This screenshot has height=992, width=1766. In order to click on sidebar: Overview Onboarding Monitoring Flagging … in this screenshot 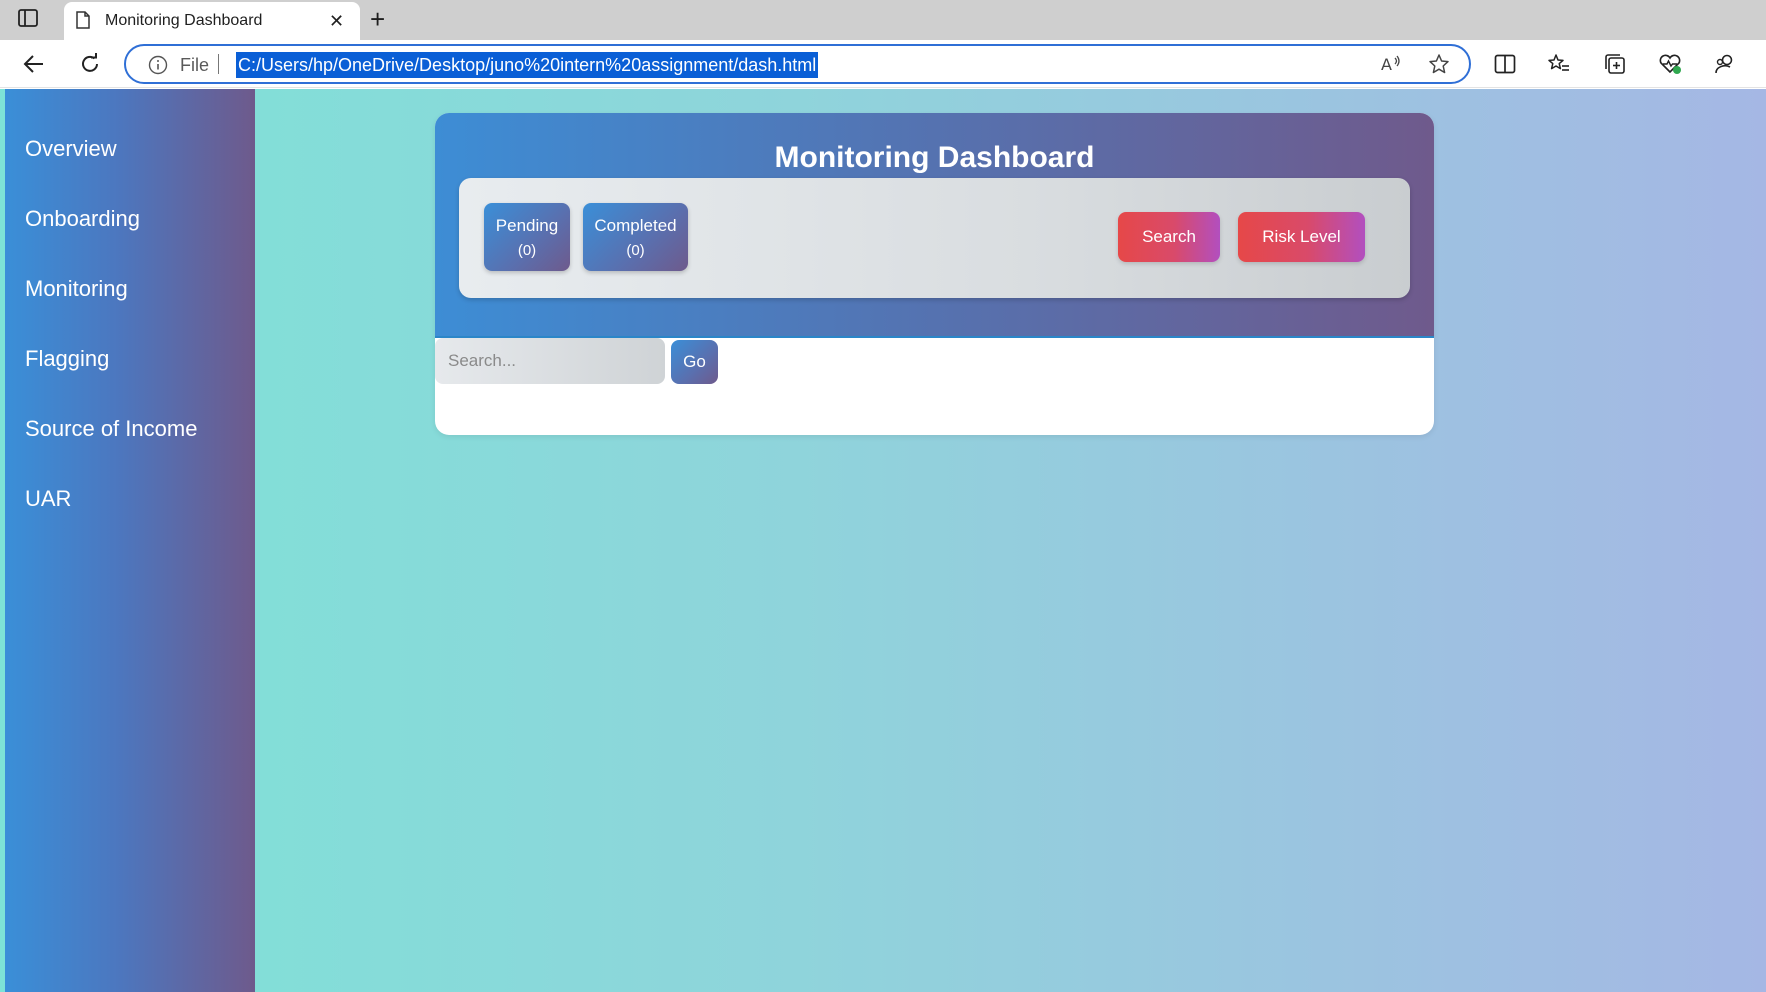, I will do `click(130, 540)`.